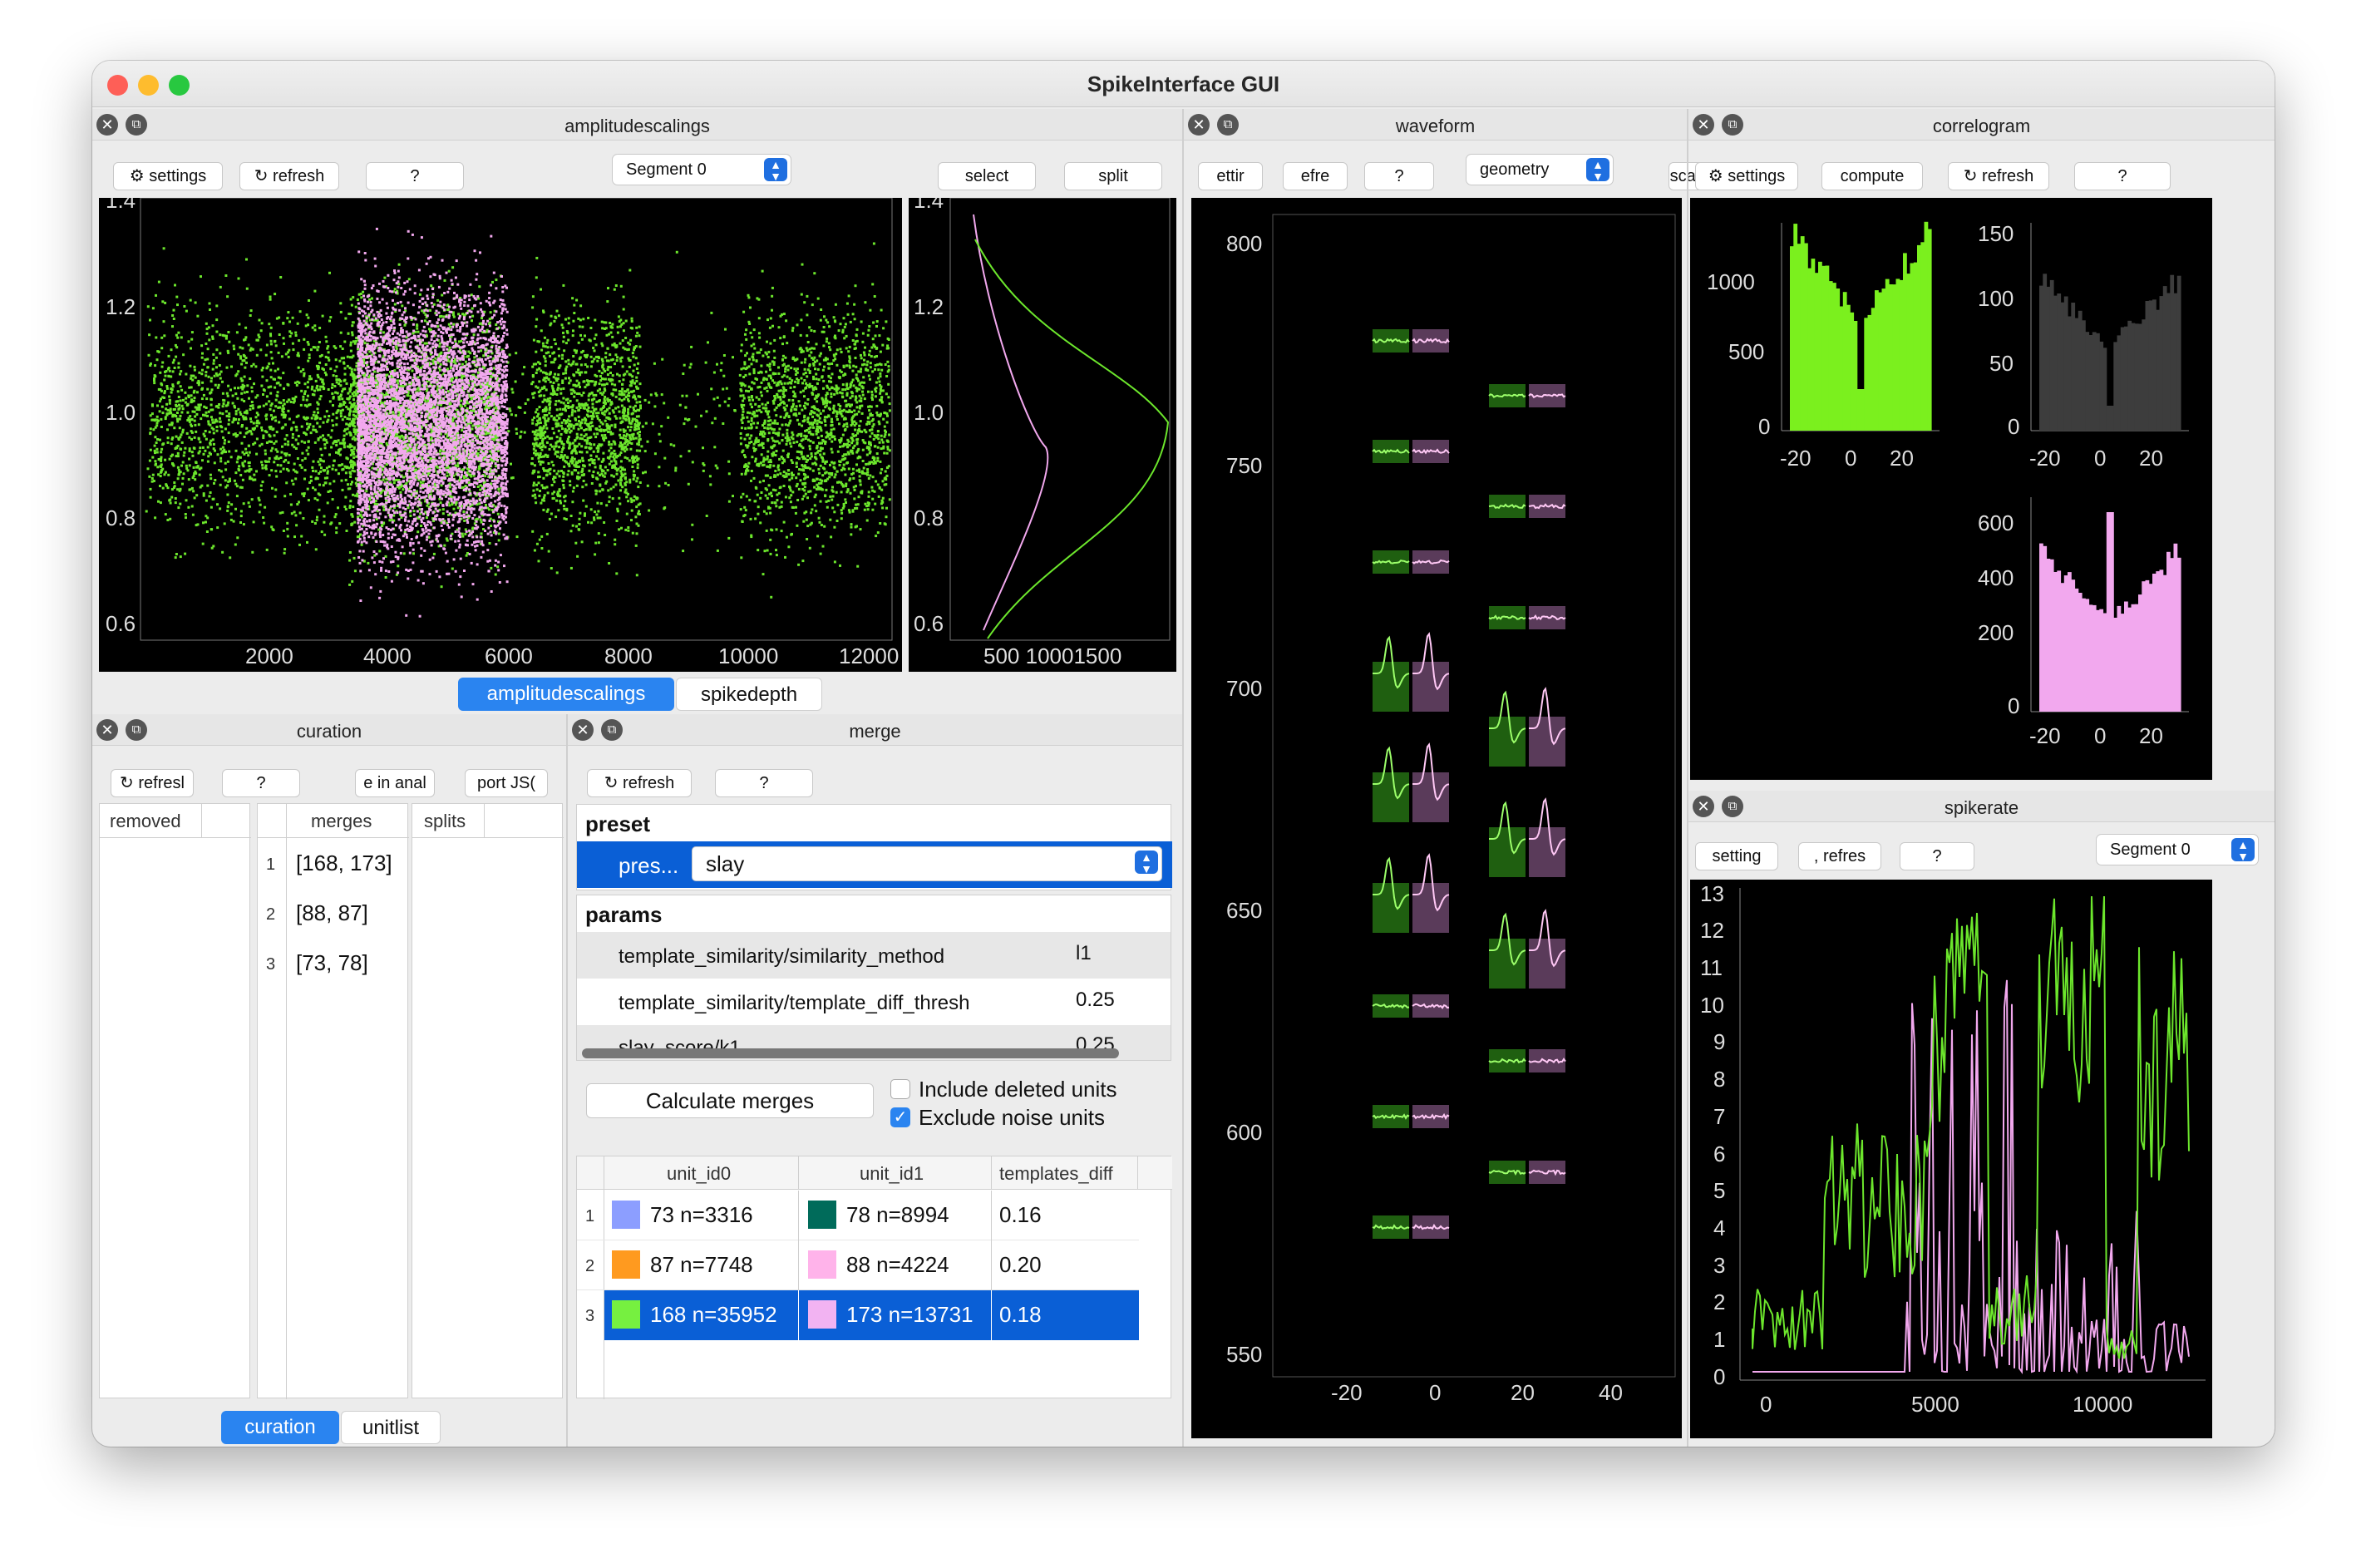 Image resolution: width=2366 pixels, height=1568 pixels. I want to click on amplitude-points, so click(518, 422).